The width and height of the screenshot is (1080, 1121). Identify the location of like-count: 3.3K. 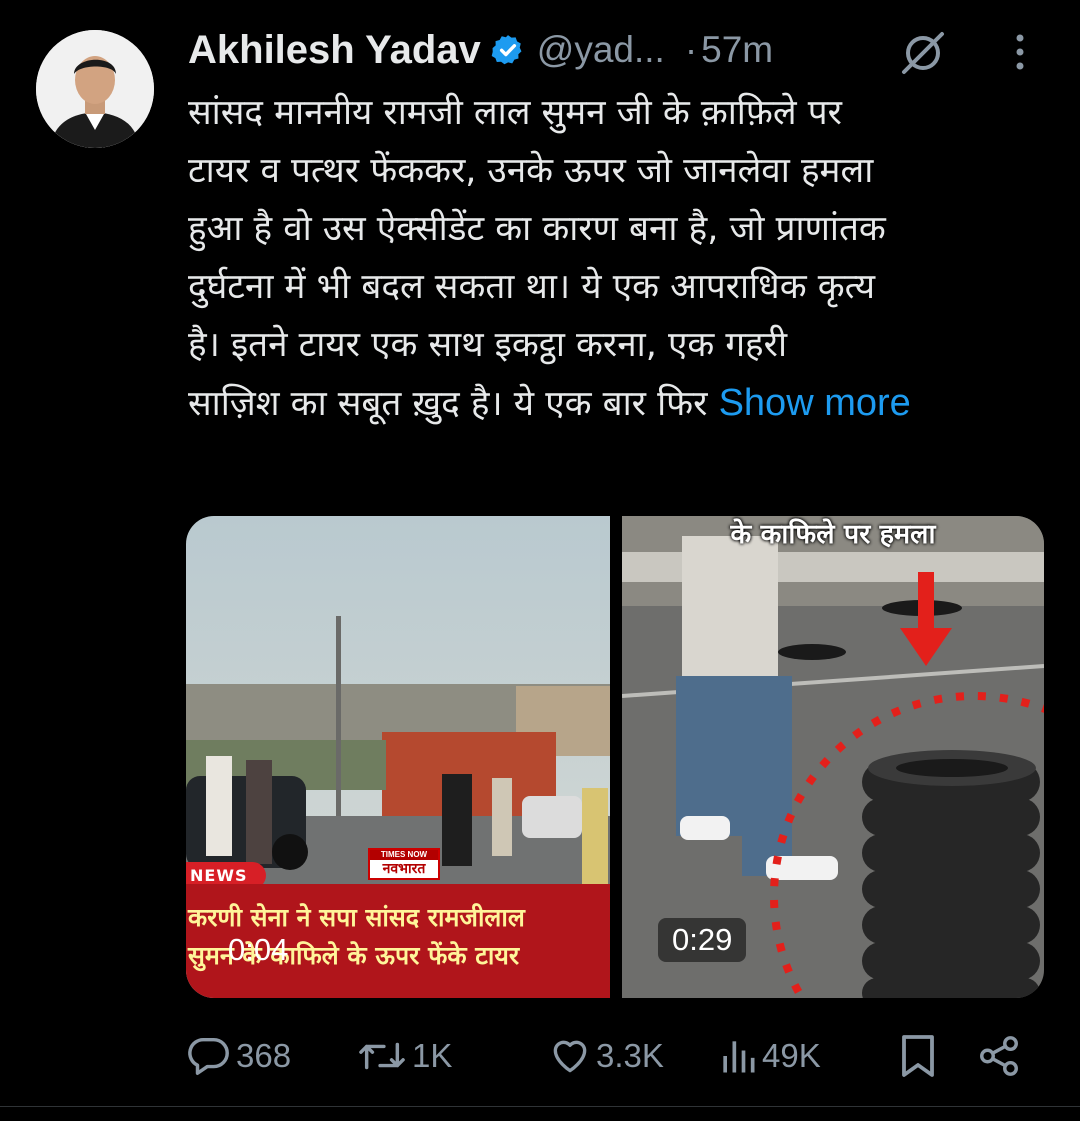
(630, 1055).